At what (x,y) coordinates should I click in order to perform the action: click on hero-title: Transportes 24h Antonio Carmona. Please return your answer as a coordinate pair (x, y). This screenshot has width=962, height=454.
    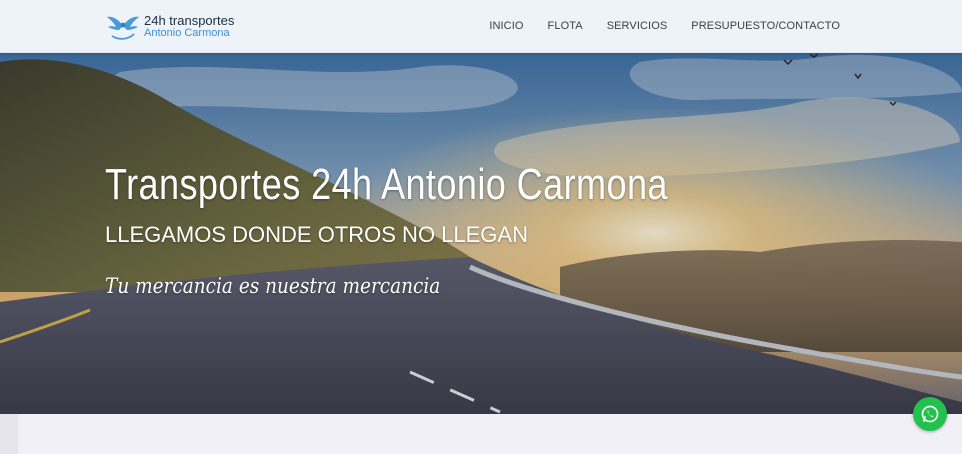
    Looking at the image, I should click on (386, 184).